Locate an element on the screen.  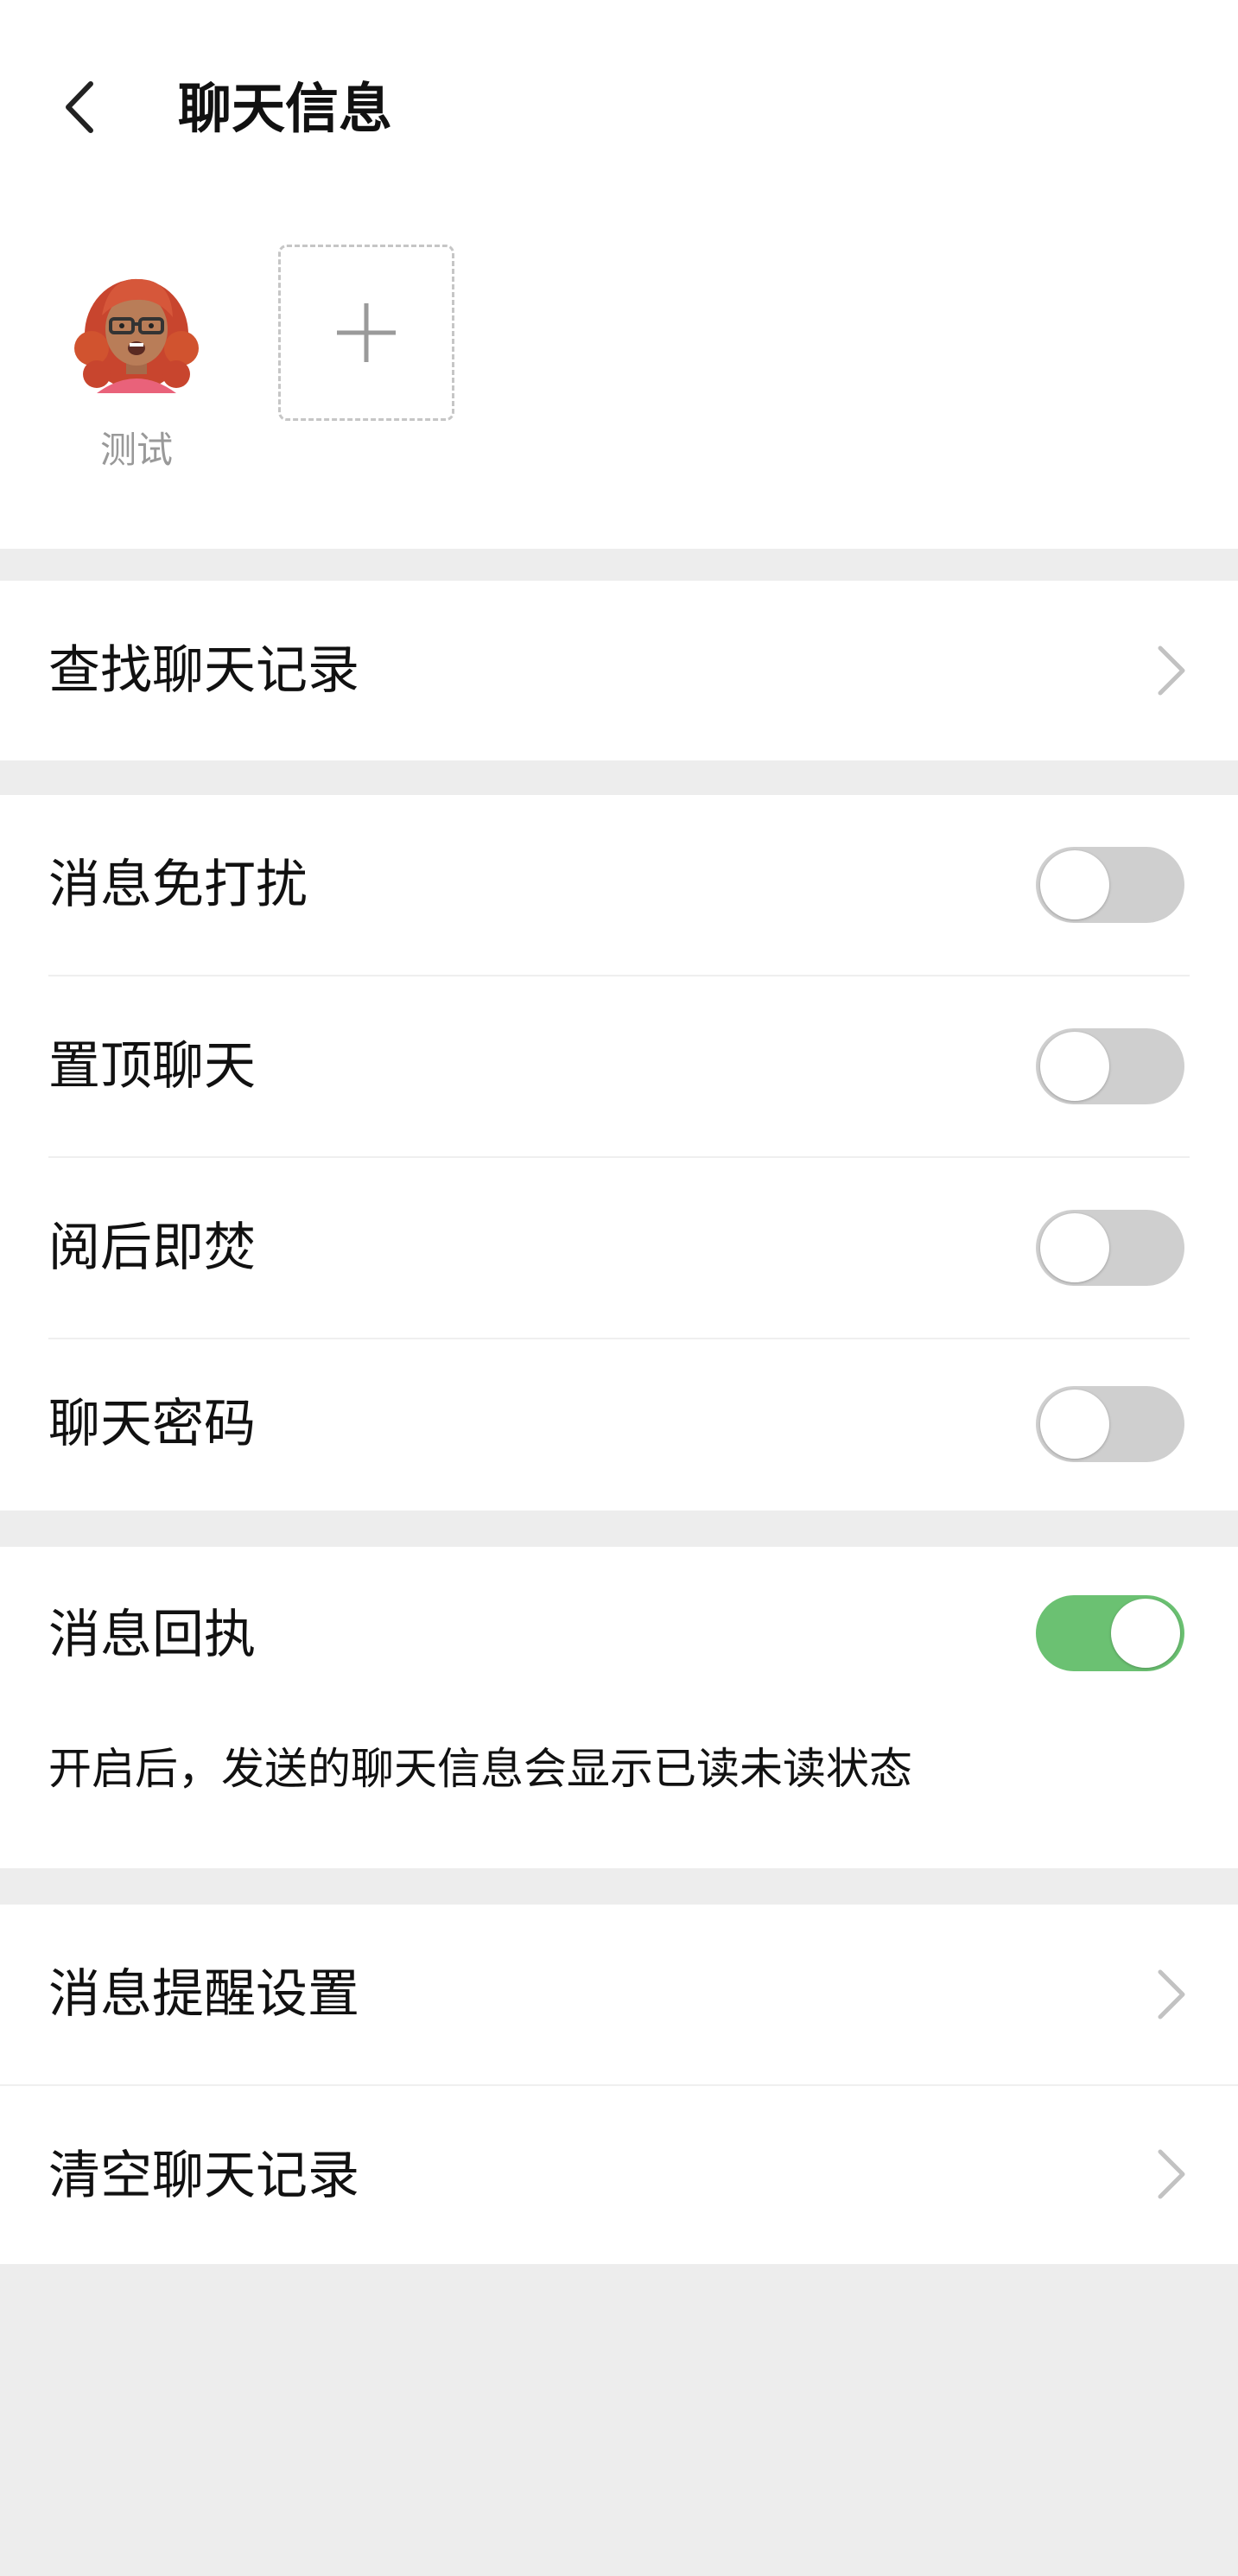
members-area: 测试 is located at coordinates (619, 384).